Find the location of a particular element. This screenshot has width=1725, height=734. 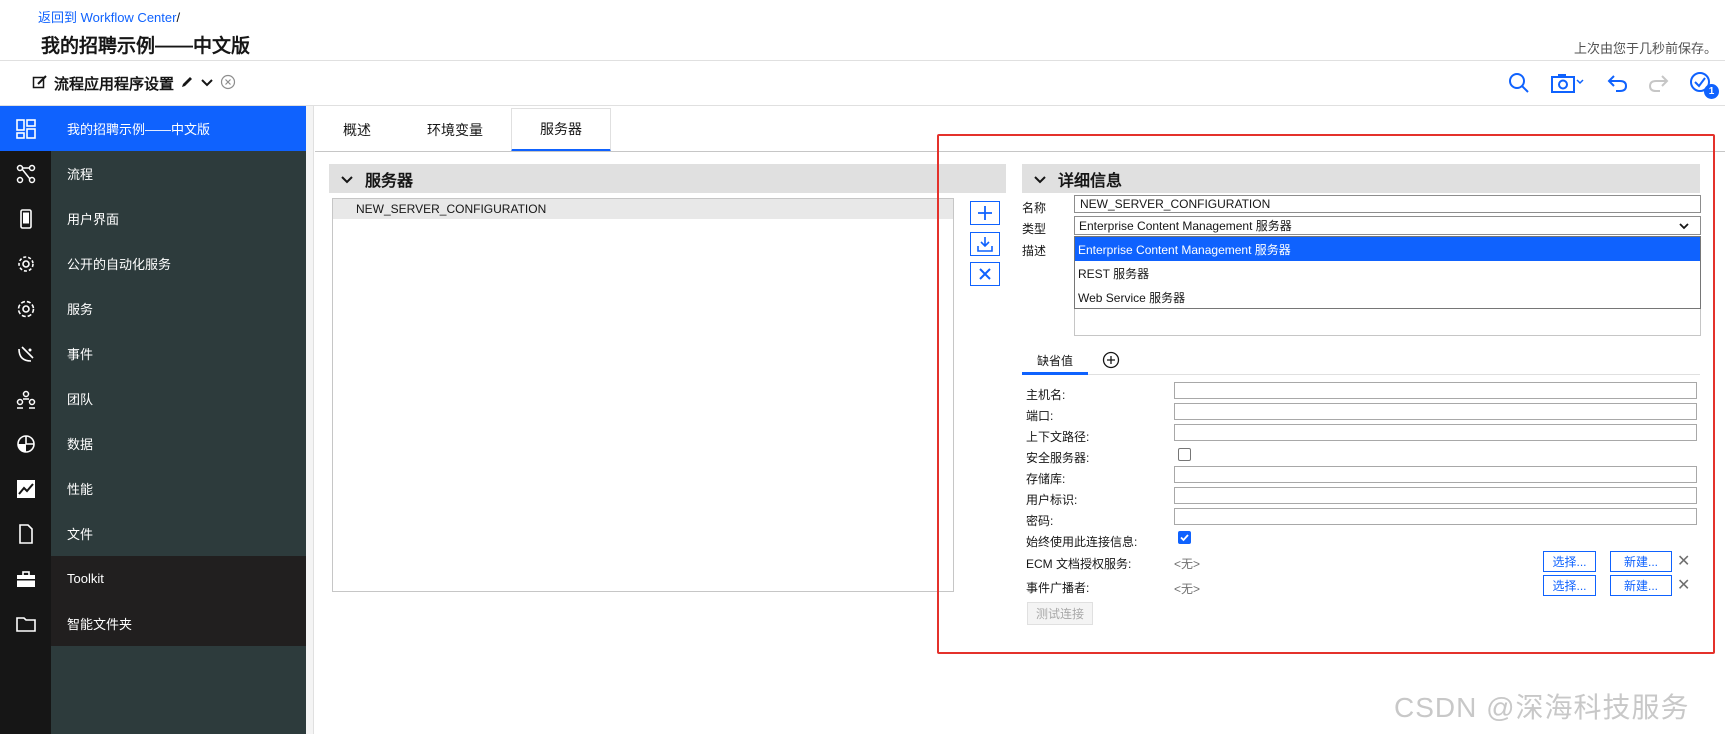

add-server-button is located at coordinates (985, 213).